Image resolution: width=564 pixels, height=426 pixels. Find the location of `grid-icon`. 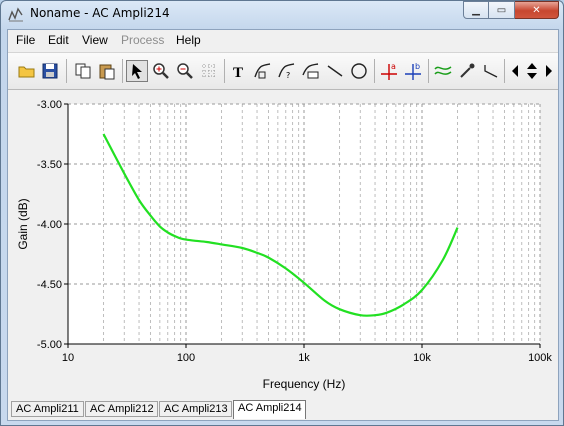

grid-icon is located at coordinates (209, 71).